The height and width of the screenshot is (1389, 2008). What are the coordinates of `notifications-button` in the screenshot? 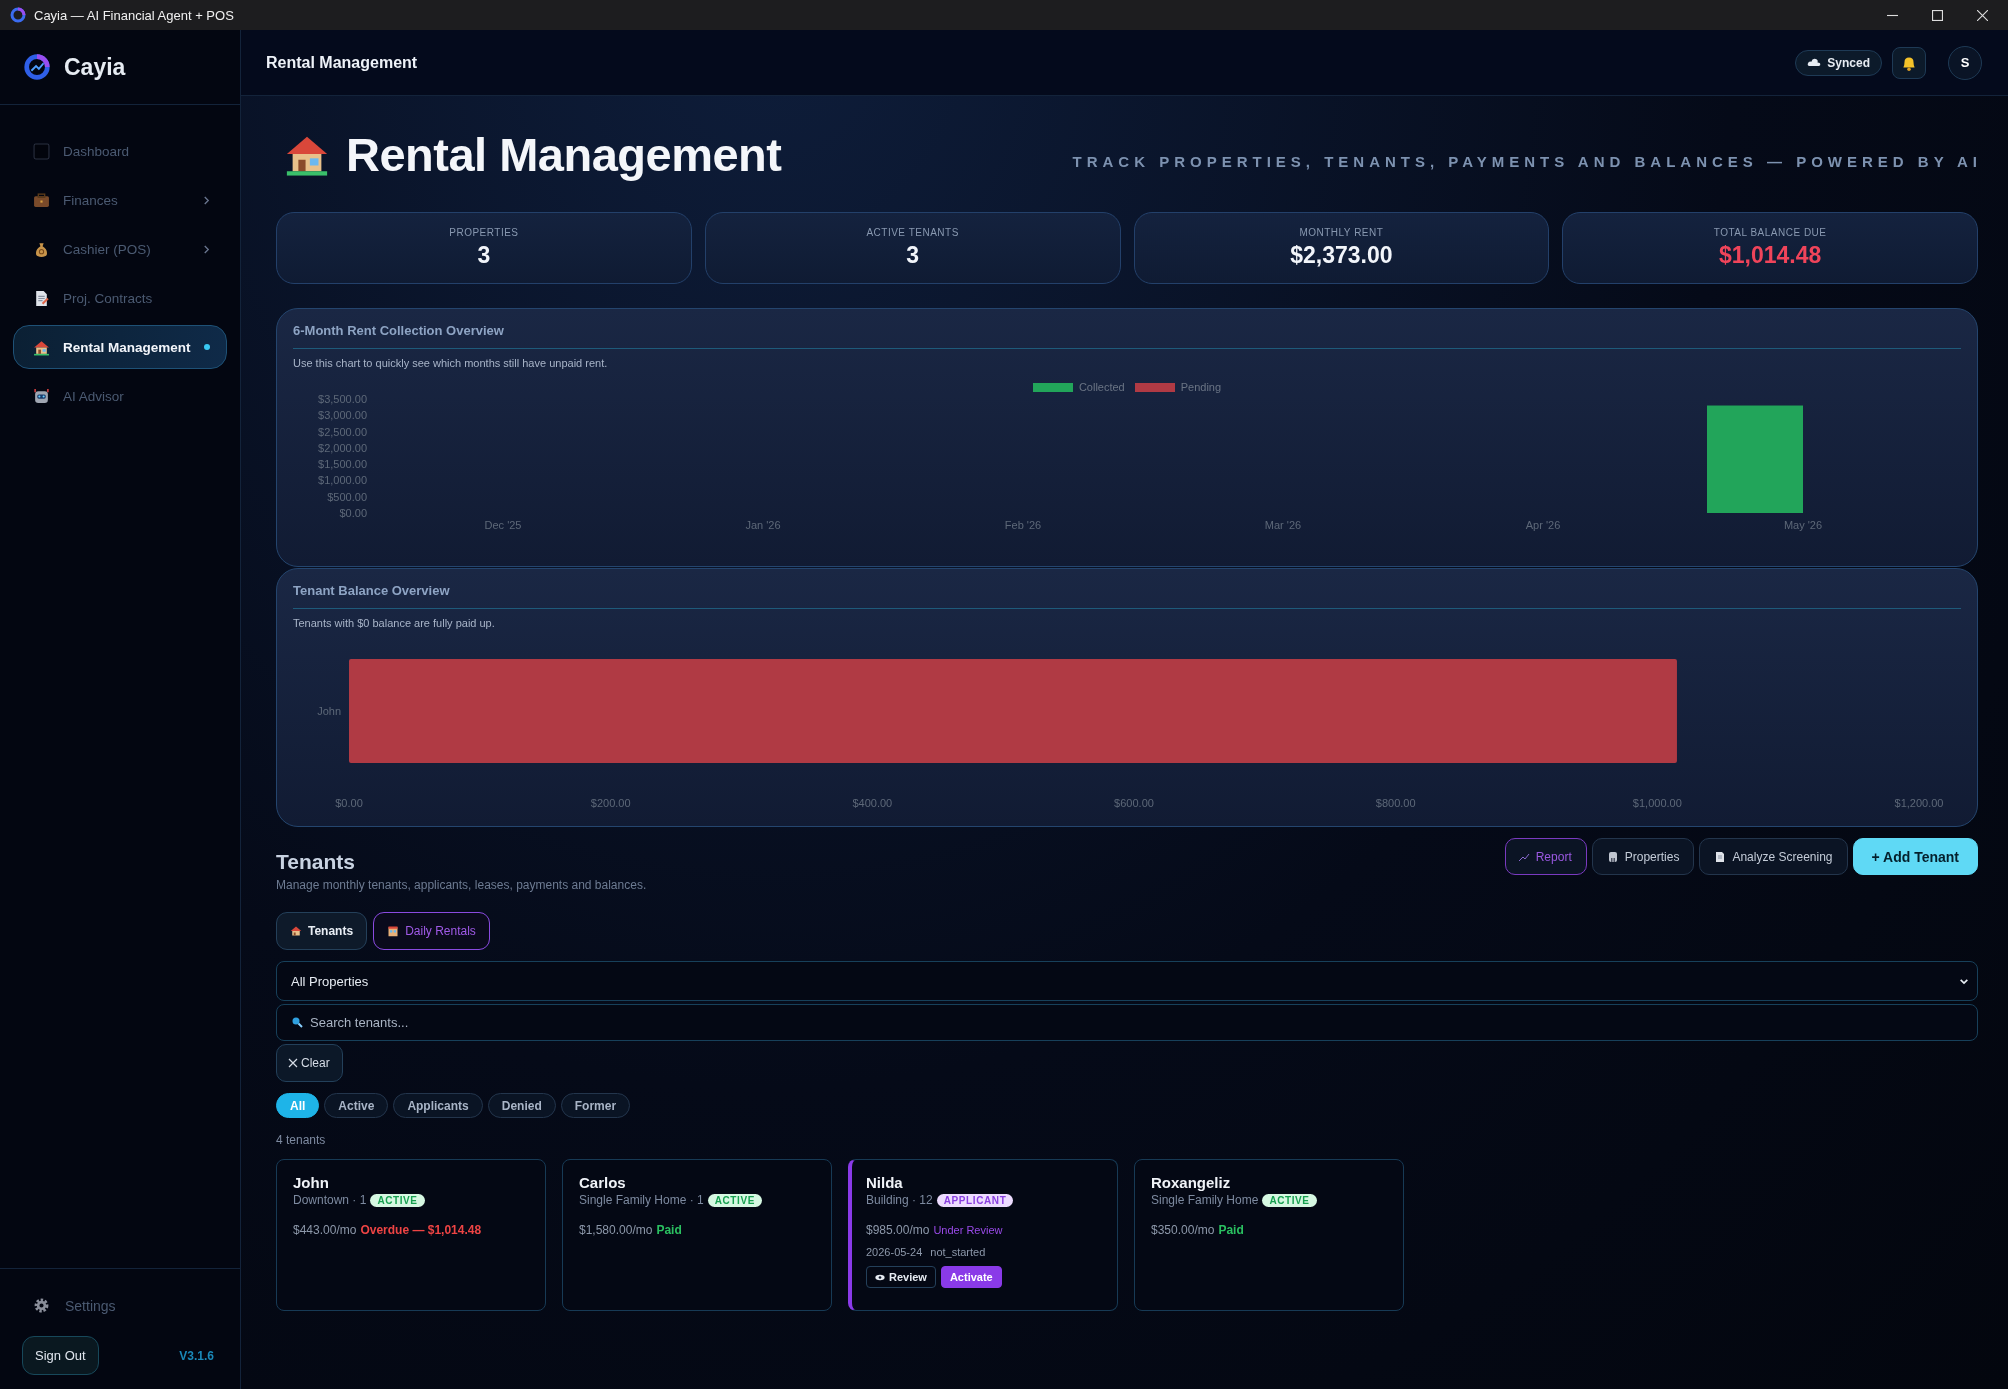 It's located at (1909, 62).